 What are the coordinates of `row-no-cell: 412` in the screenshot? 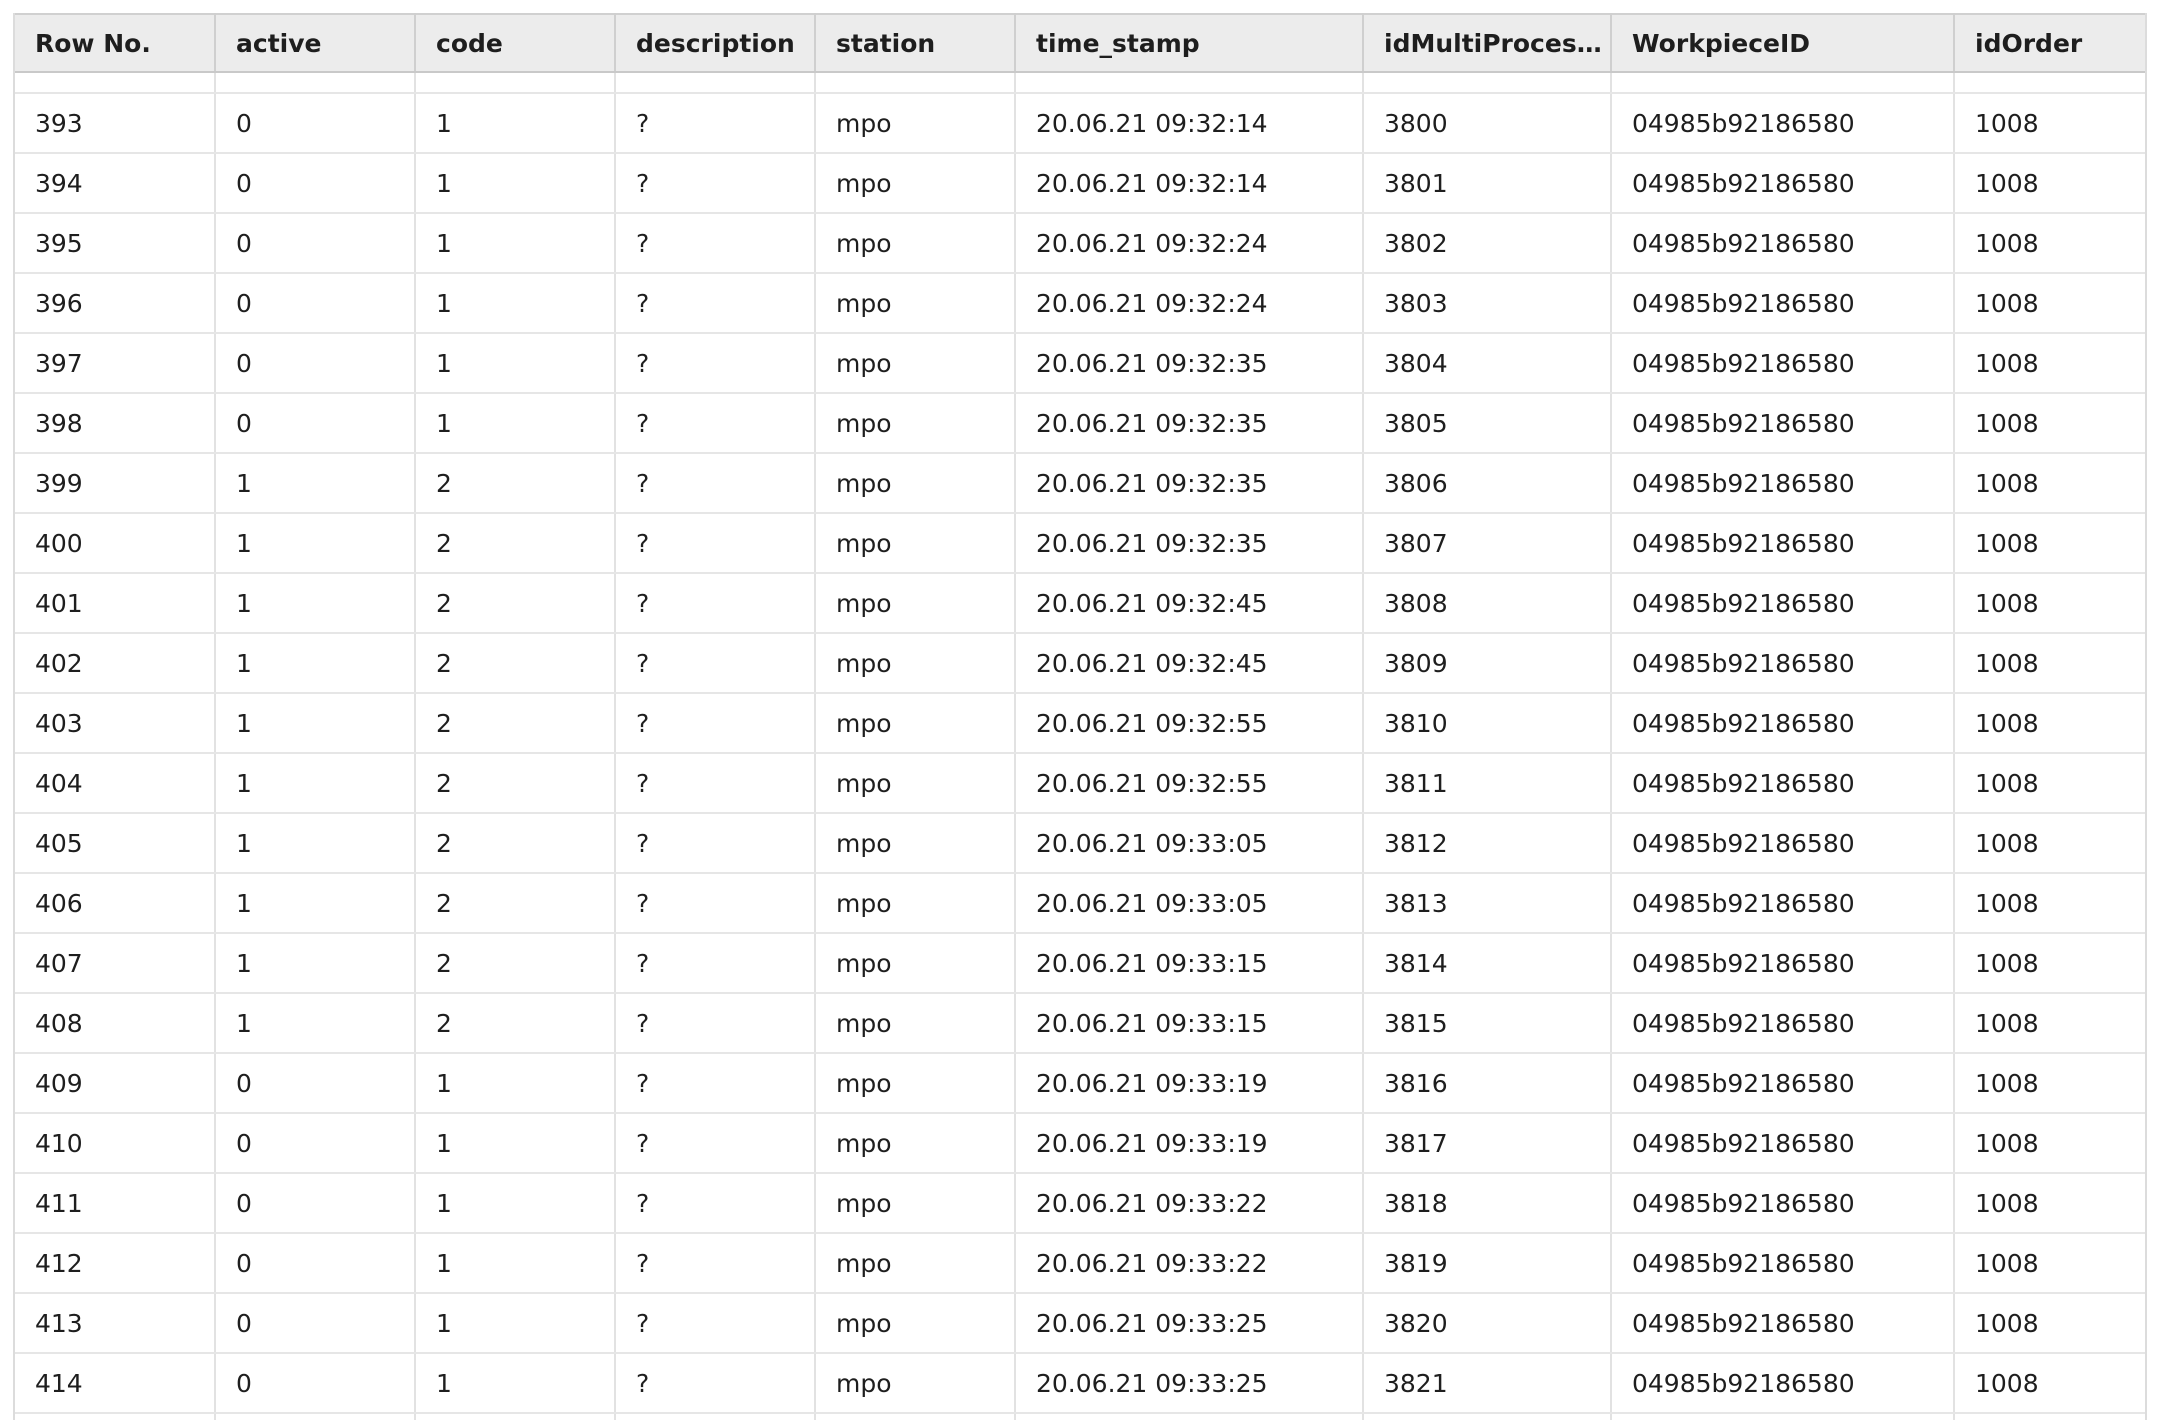 It's located at (115, 1263).